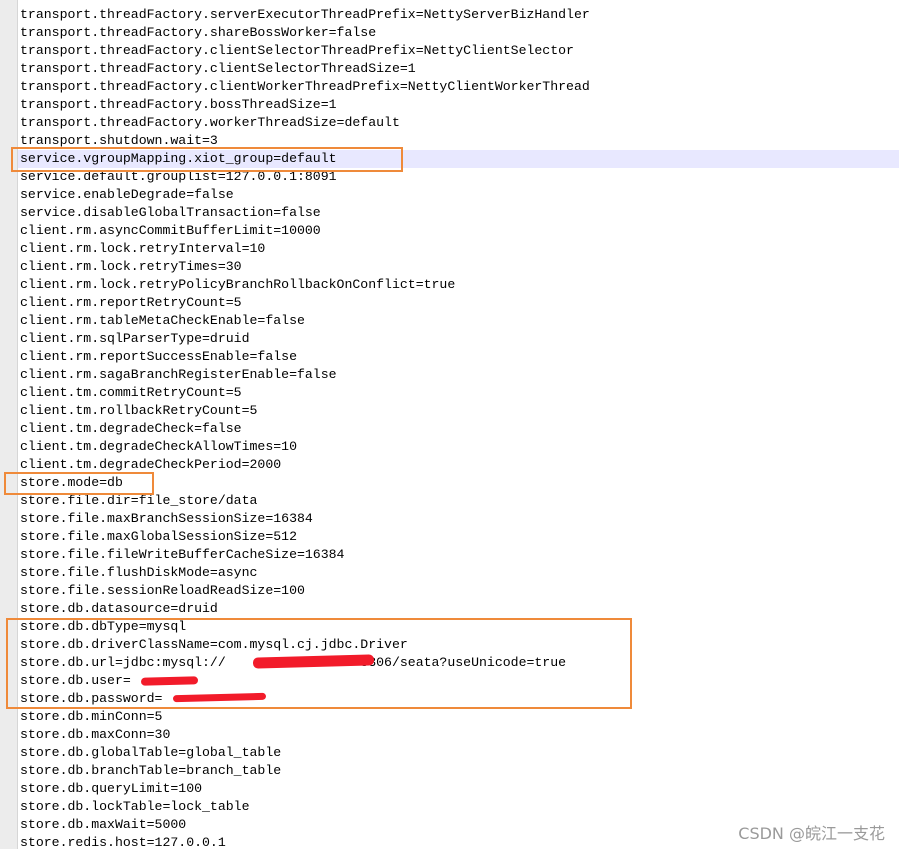  I want to click on code-line: client.rm.reportSuccessEnable=false, so click(158, 357).